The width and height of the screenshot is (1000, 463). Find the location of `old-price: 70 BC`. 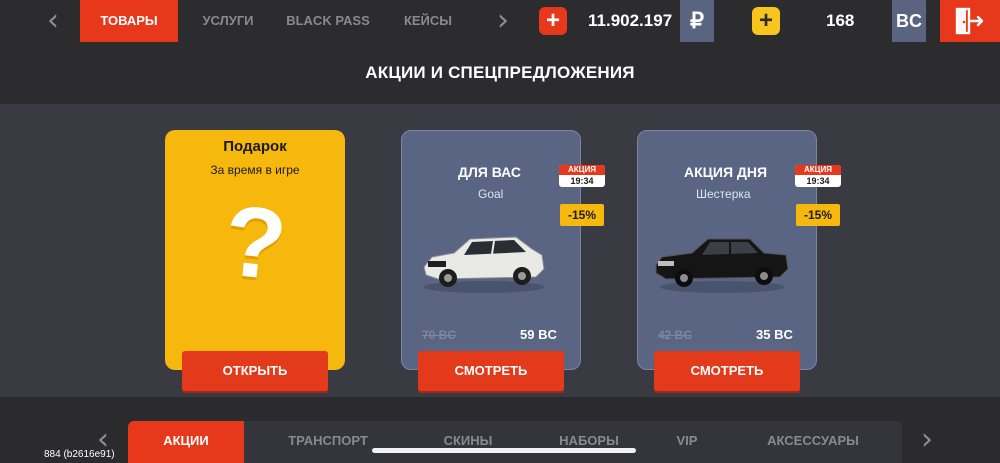

old-price: 70 BC is located at coordinates (439, 335).